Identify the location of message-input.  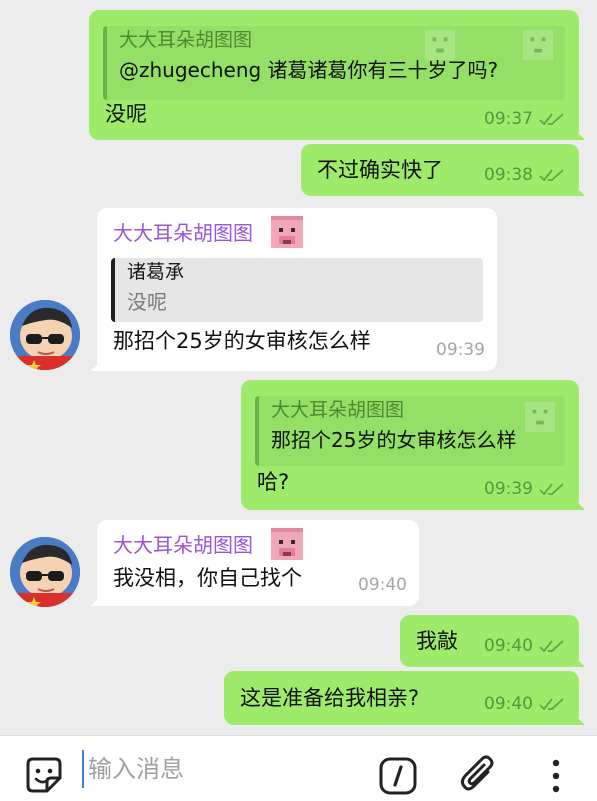
(220, 769).